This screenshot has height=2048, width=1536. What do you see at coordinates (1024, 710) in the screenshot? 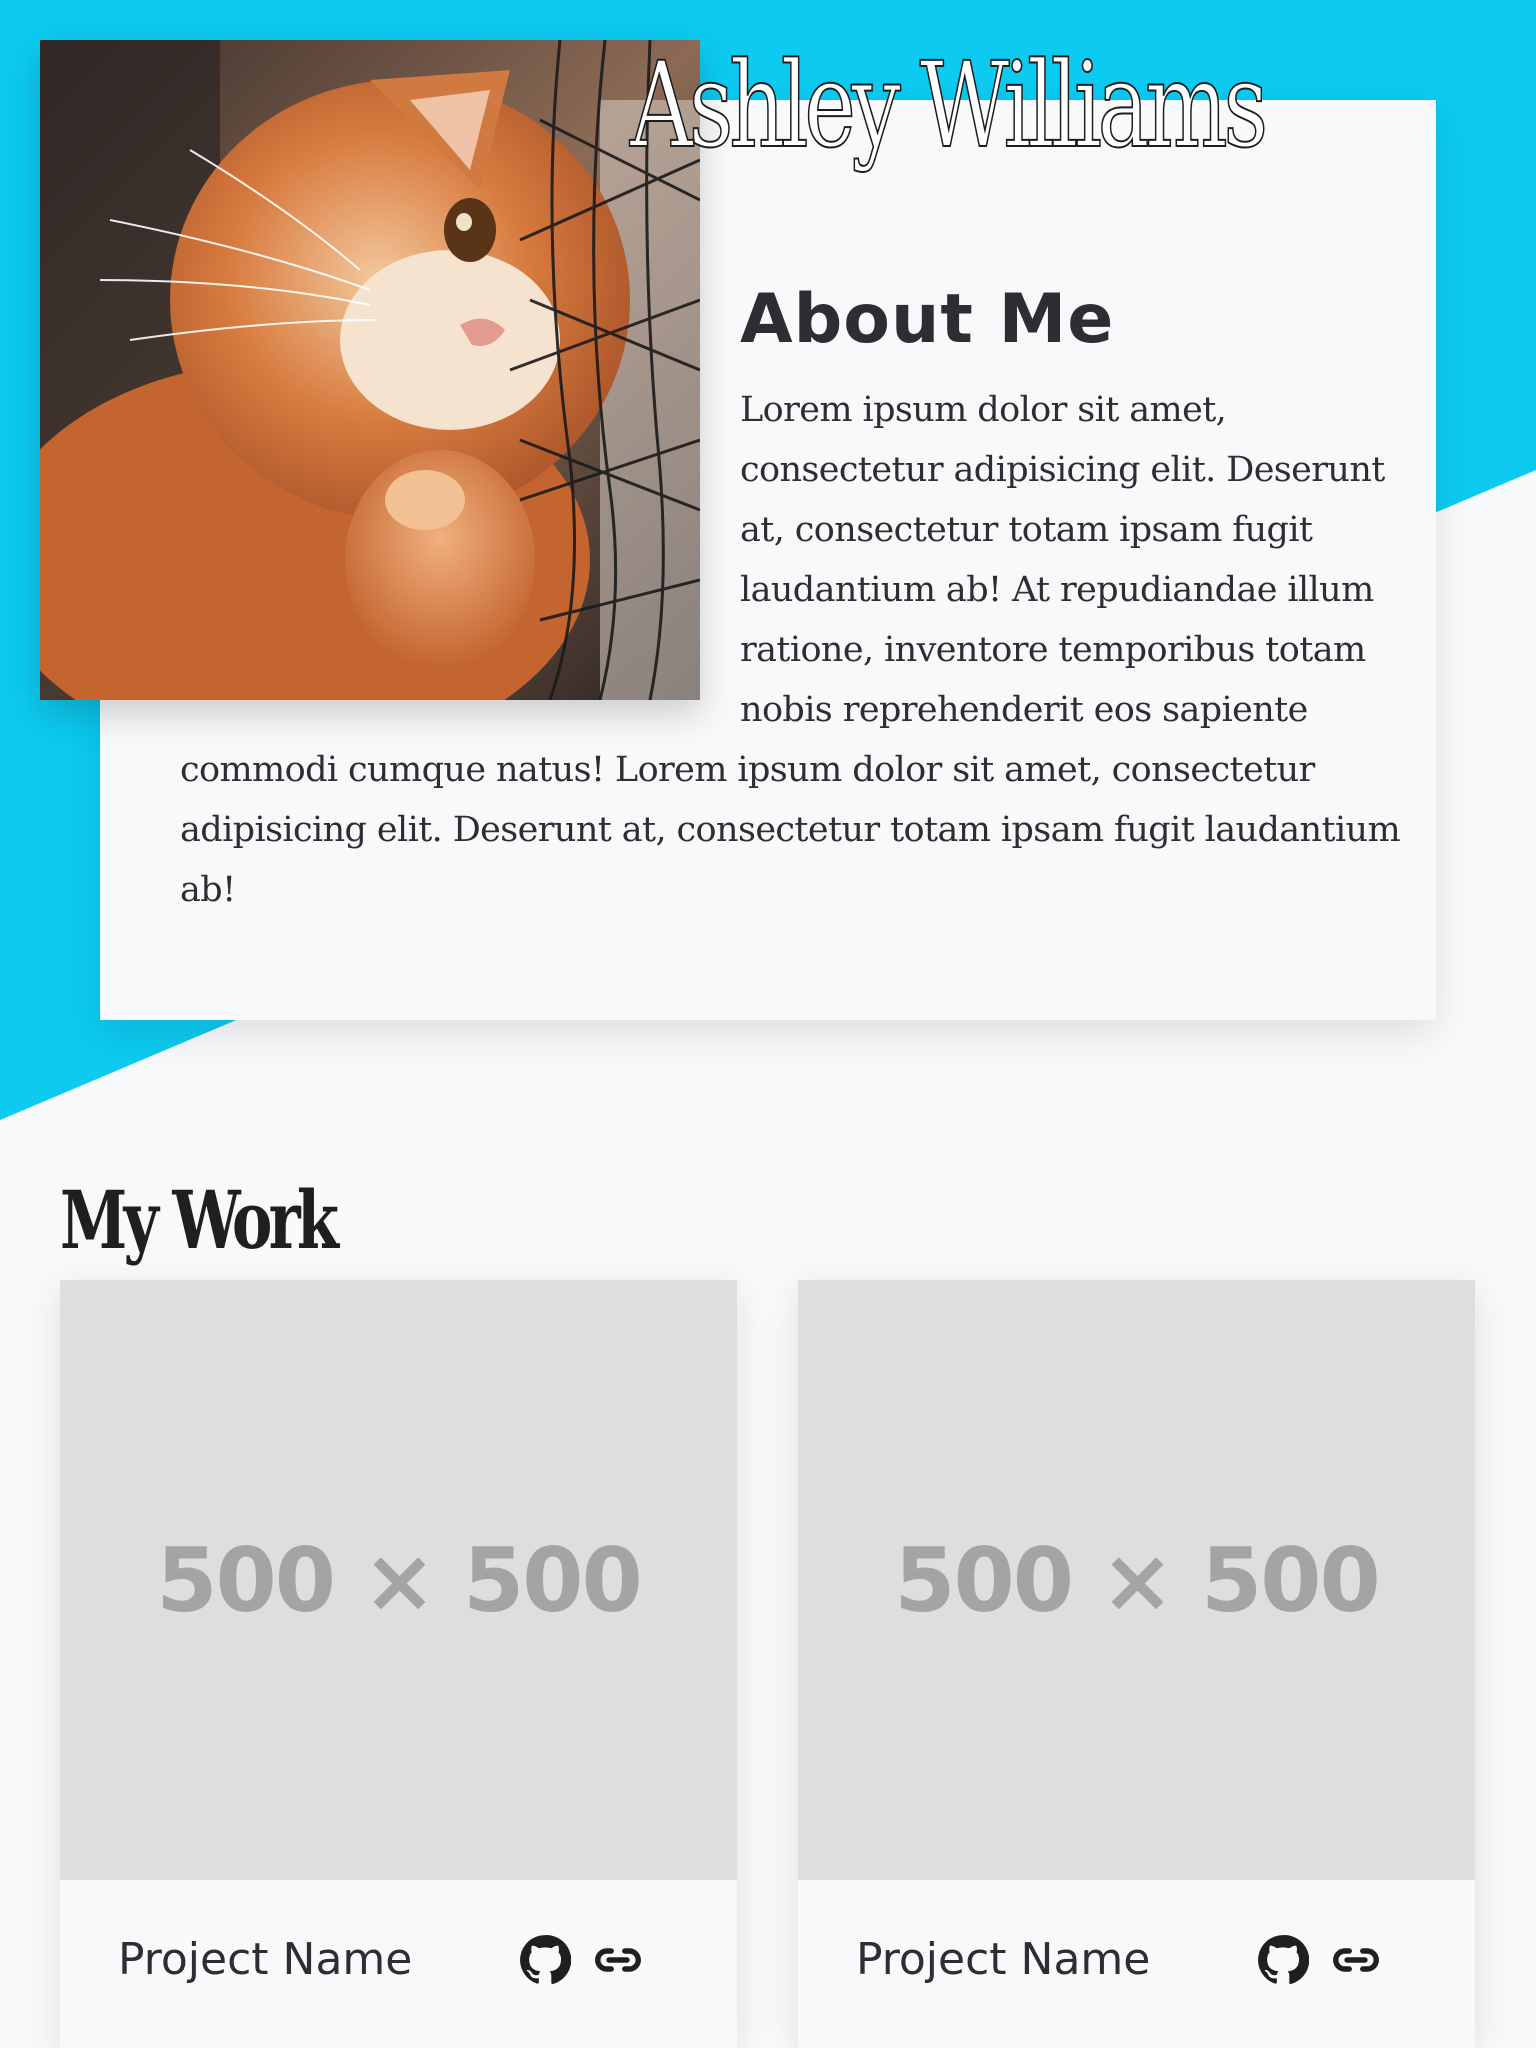
I see `about-line: nobis reprehenderit eos sapiente` at bounding box center [1024, 710].